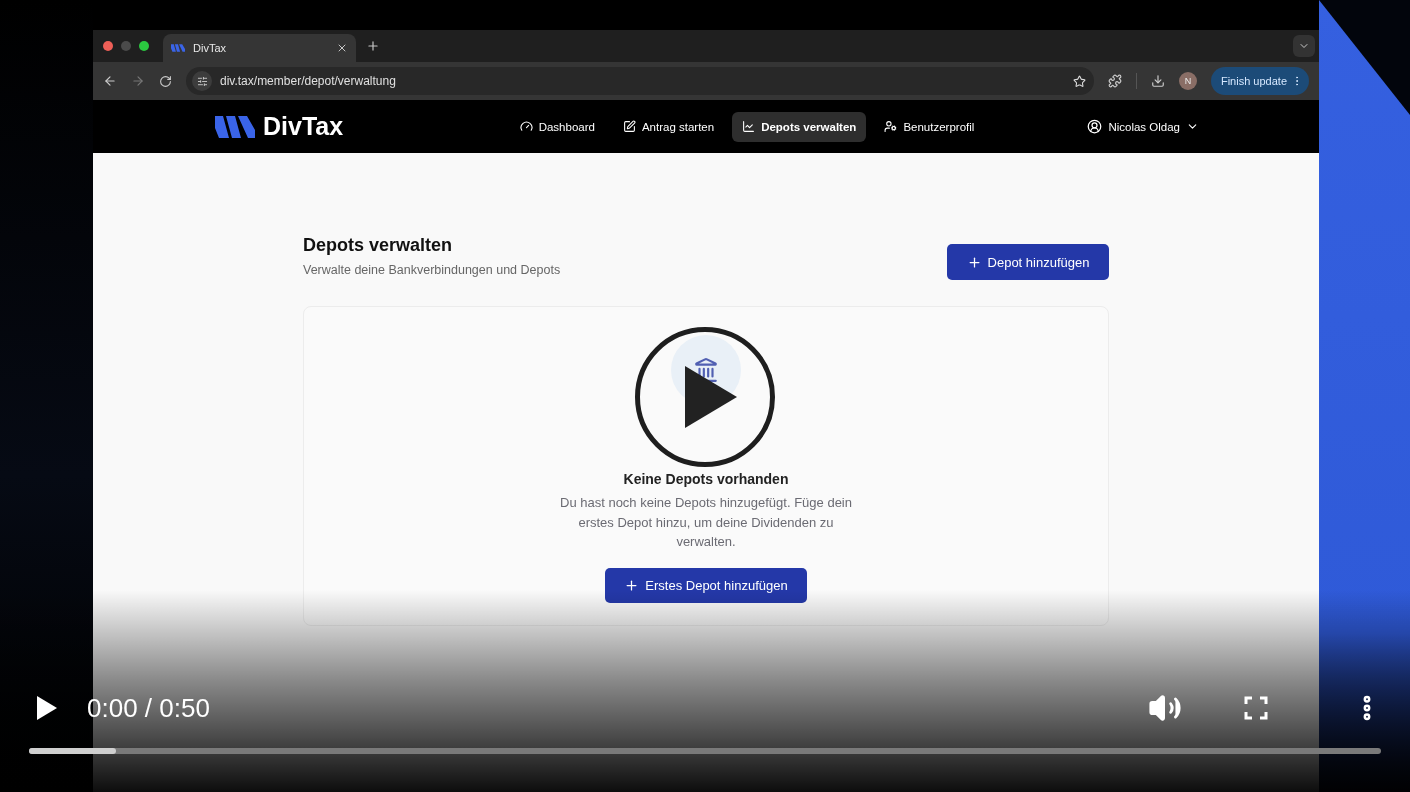 The width and height of the screenshot is (1410, 792). I want to click on nav-link: Benutzerprofil, so click(929, 126).